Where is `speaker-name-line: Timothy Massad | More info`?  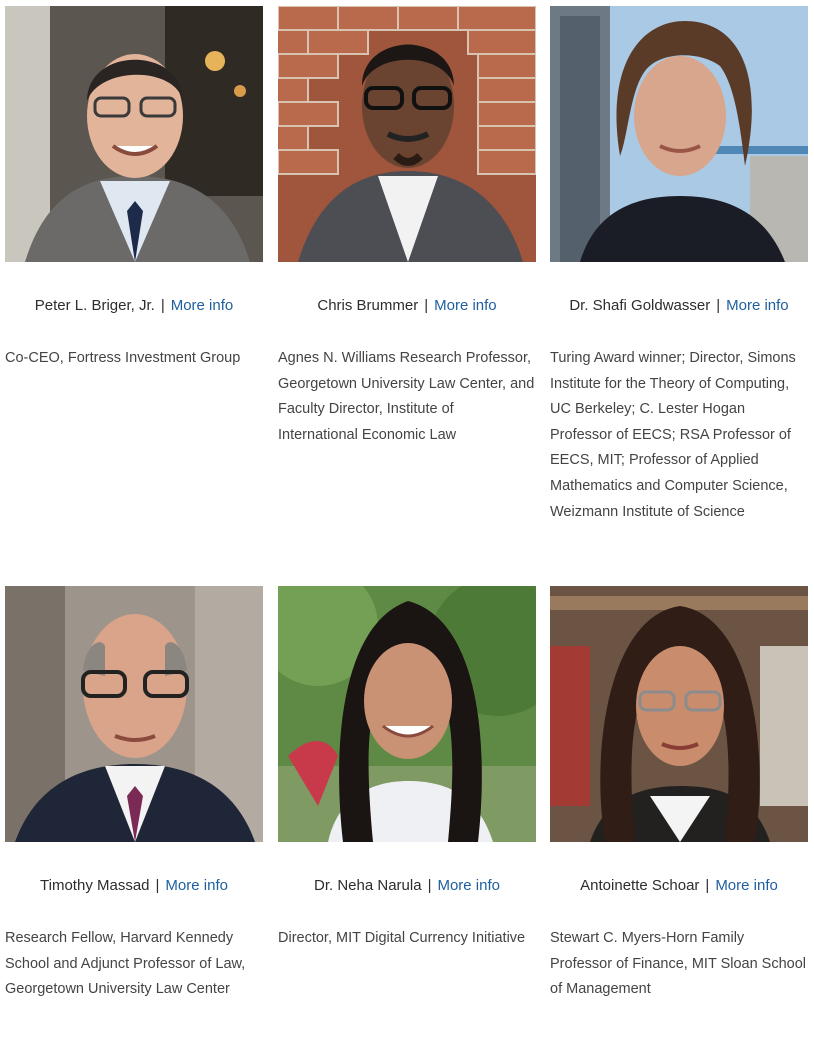
speaker-name-line: Timothy Massad | More info is located at coordinates (134, 885).